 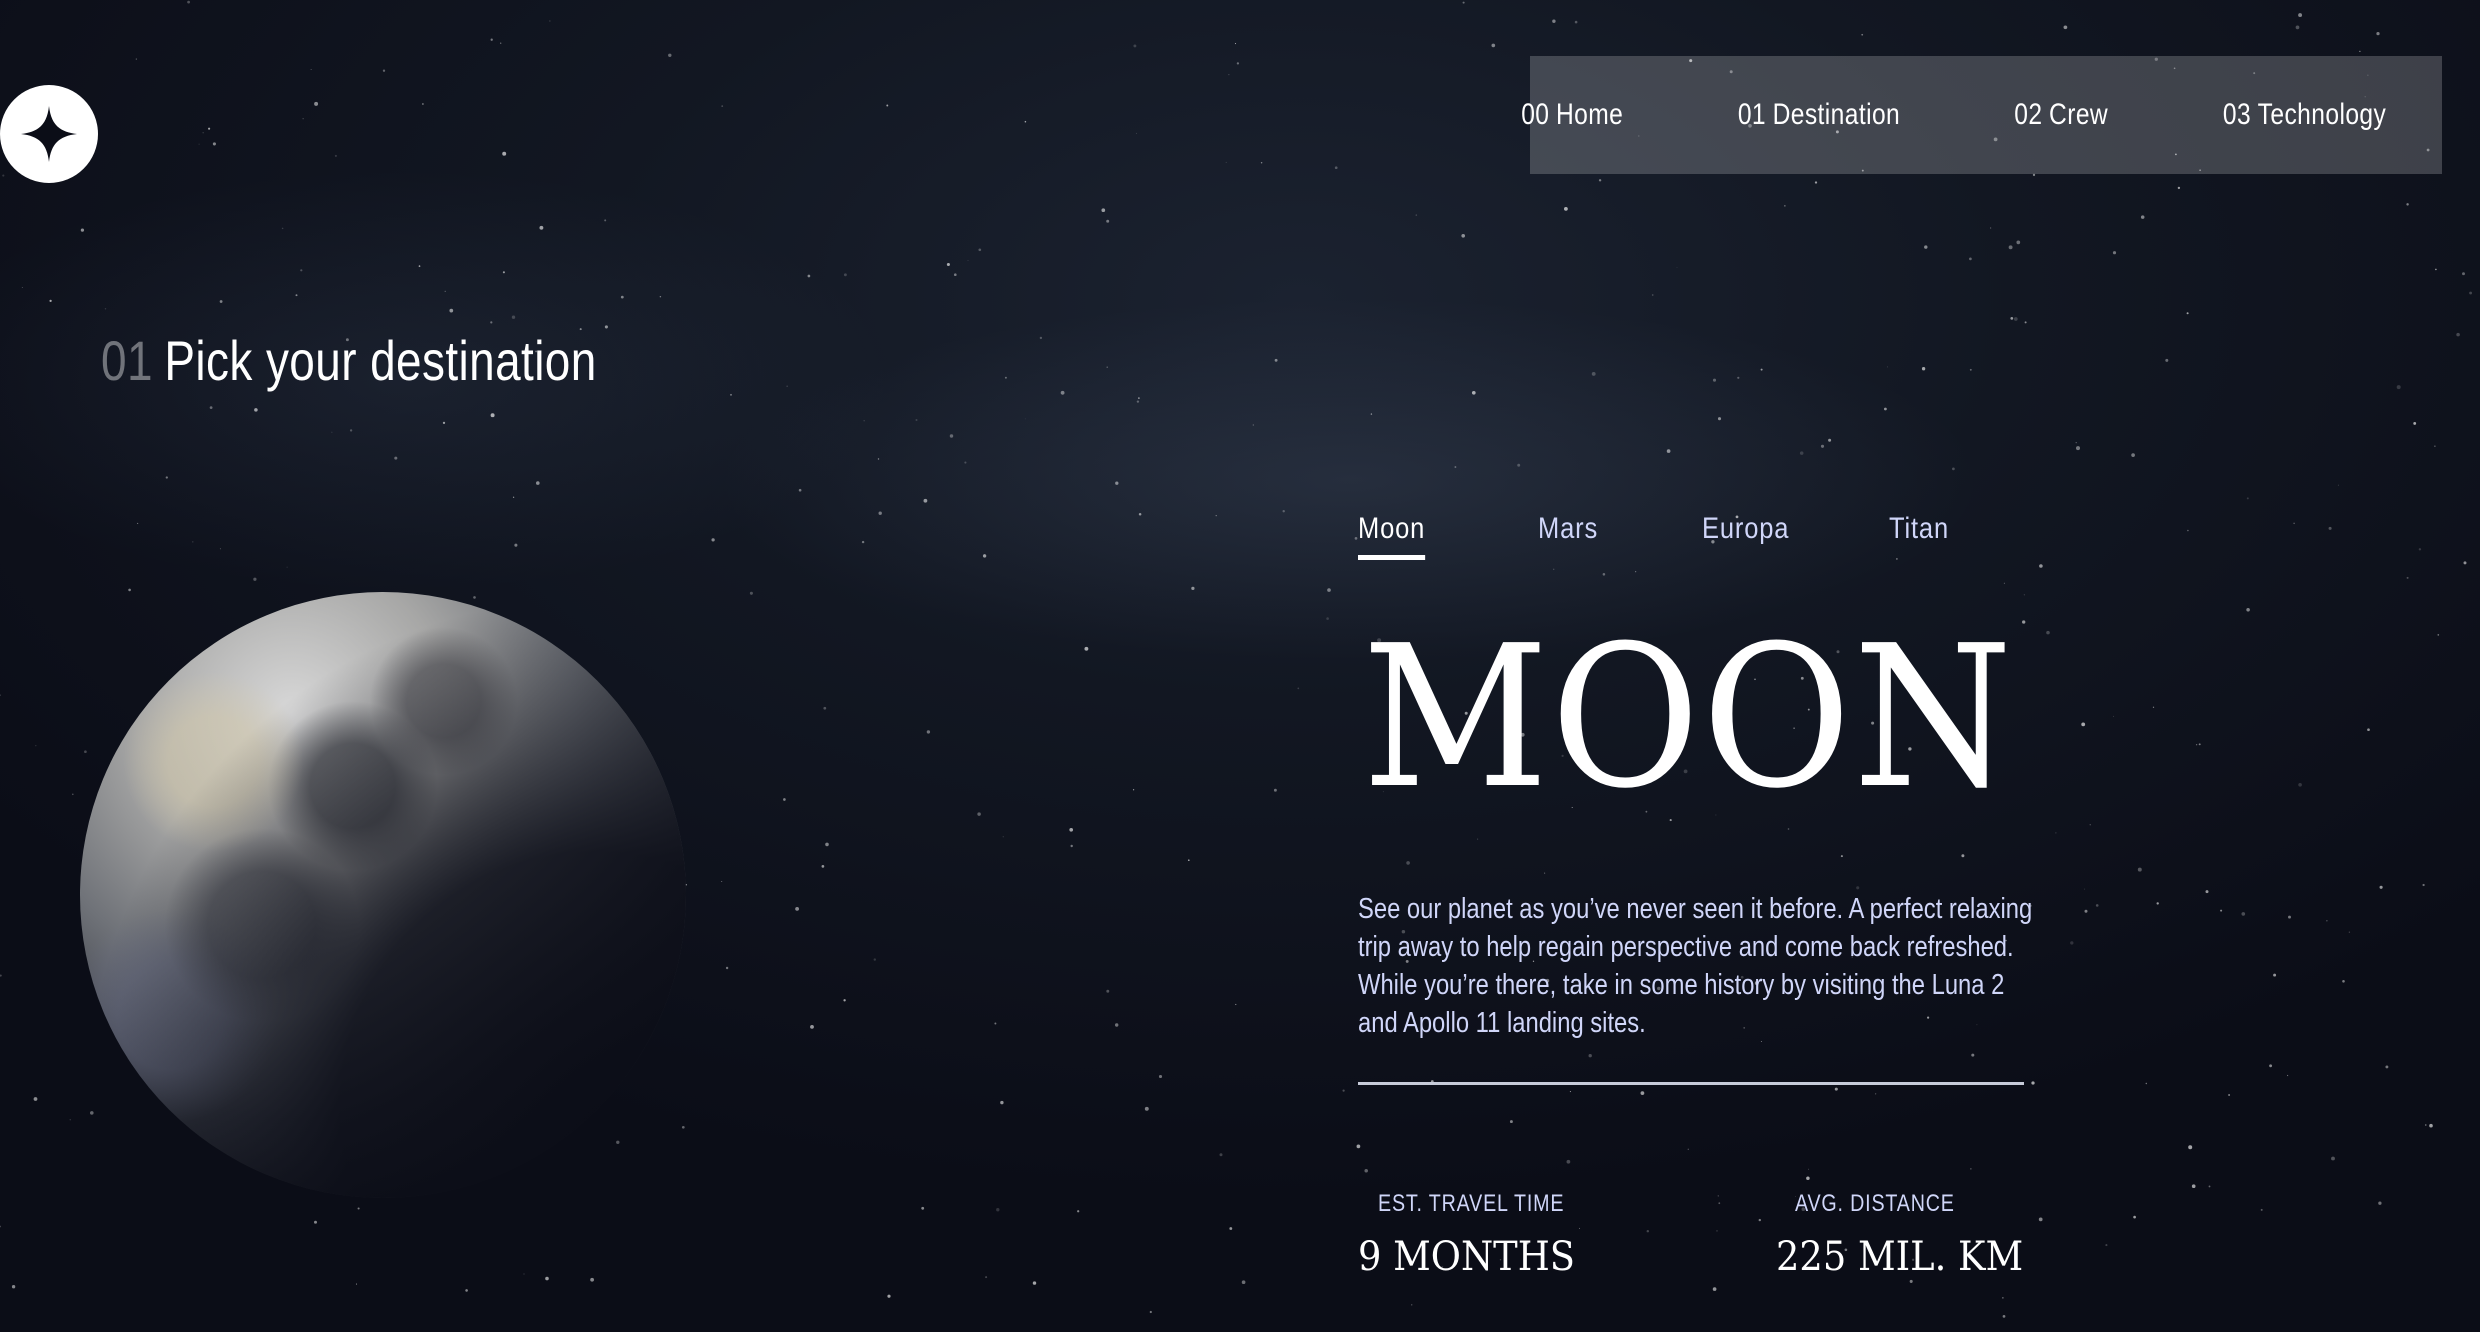 I want to click on nav-item-technology: 03 Technology, so click(x=2304, y=115).